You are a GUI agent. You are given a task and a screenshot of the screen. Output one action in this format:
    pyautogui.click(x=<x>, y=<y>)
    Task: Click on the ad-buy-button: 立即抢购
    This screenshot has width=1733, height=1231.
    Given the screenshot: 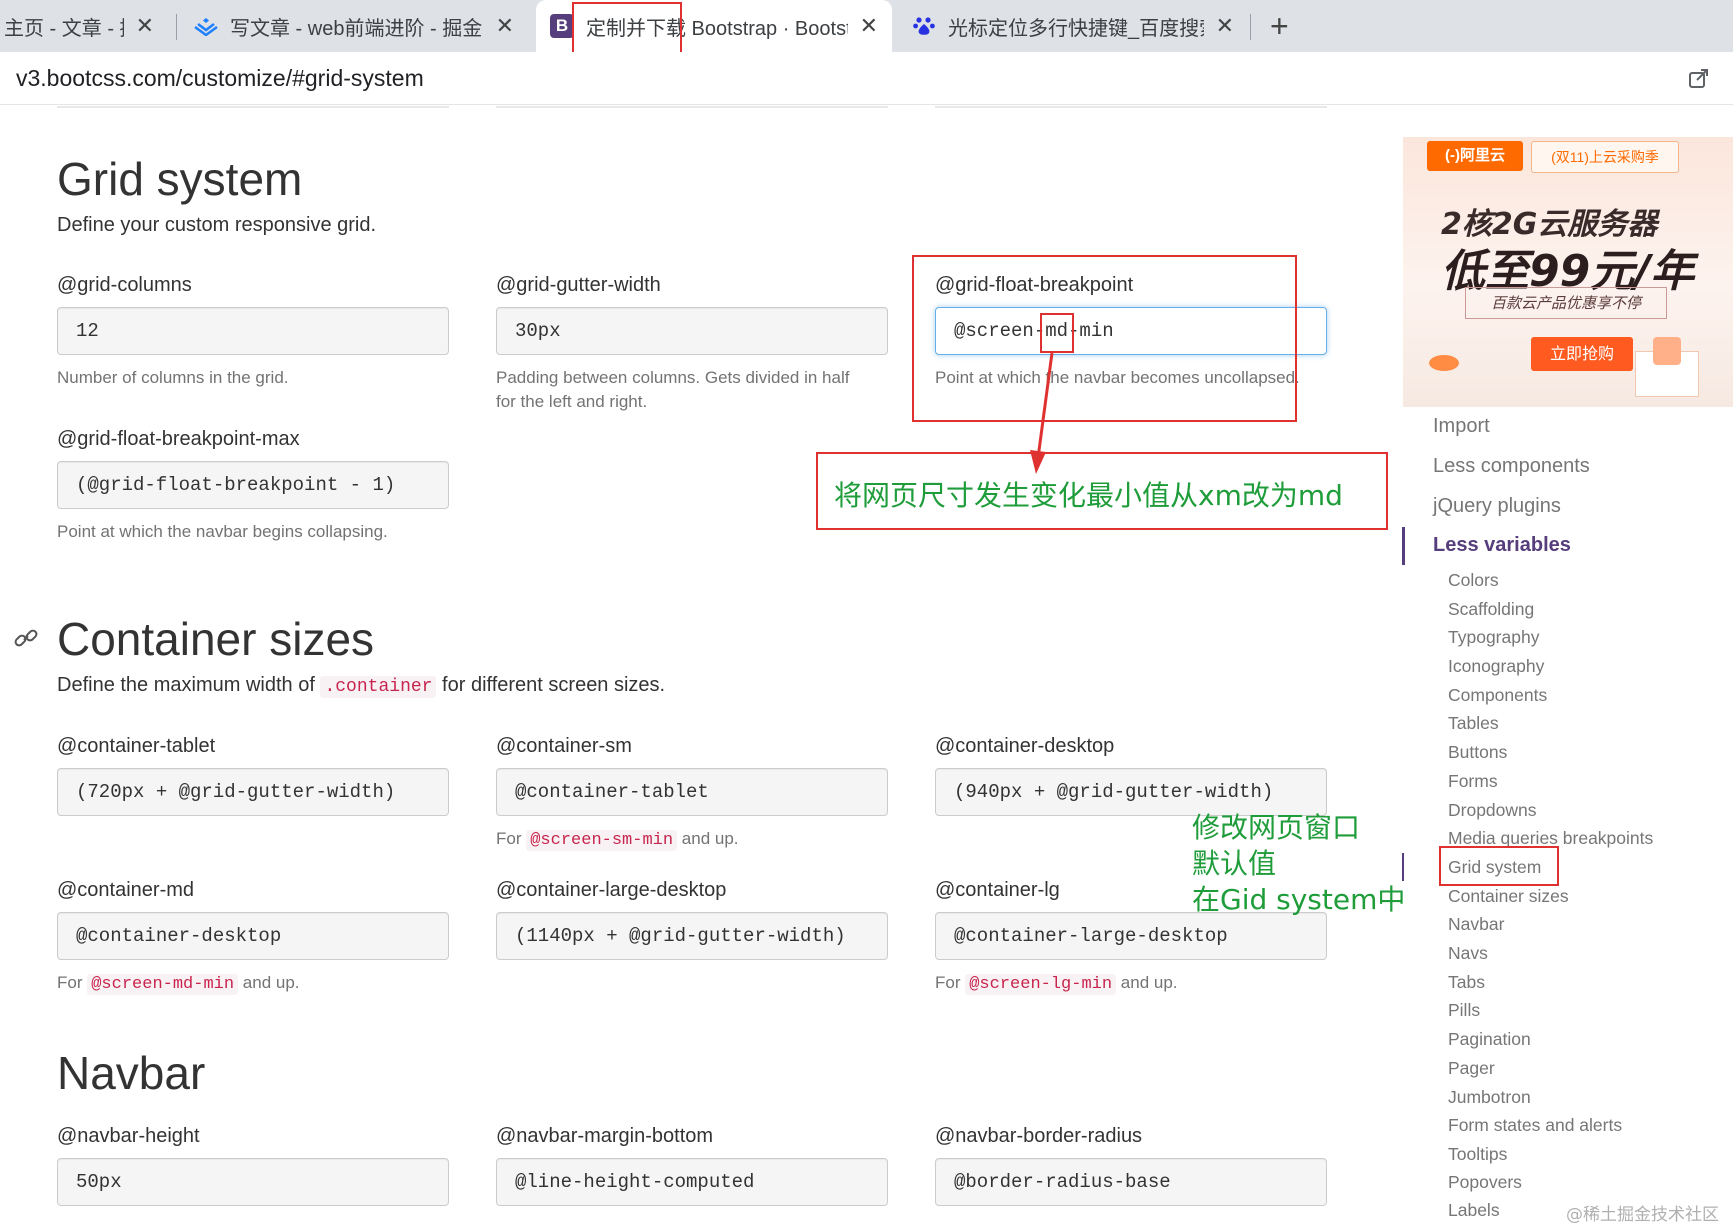 What is the action you would take?
    pyautogui.click(x=1582, y=354)
    